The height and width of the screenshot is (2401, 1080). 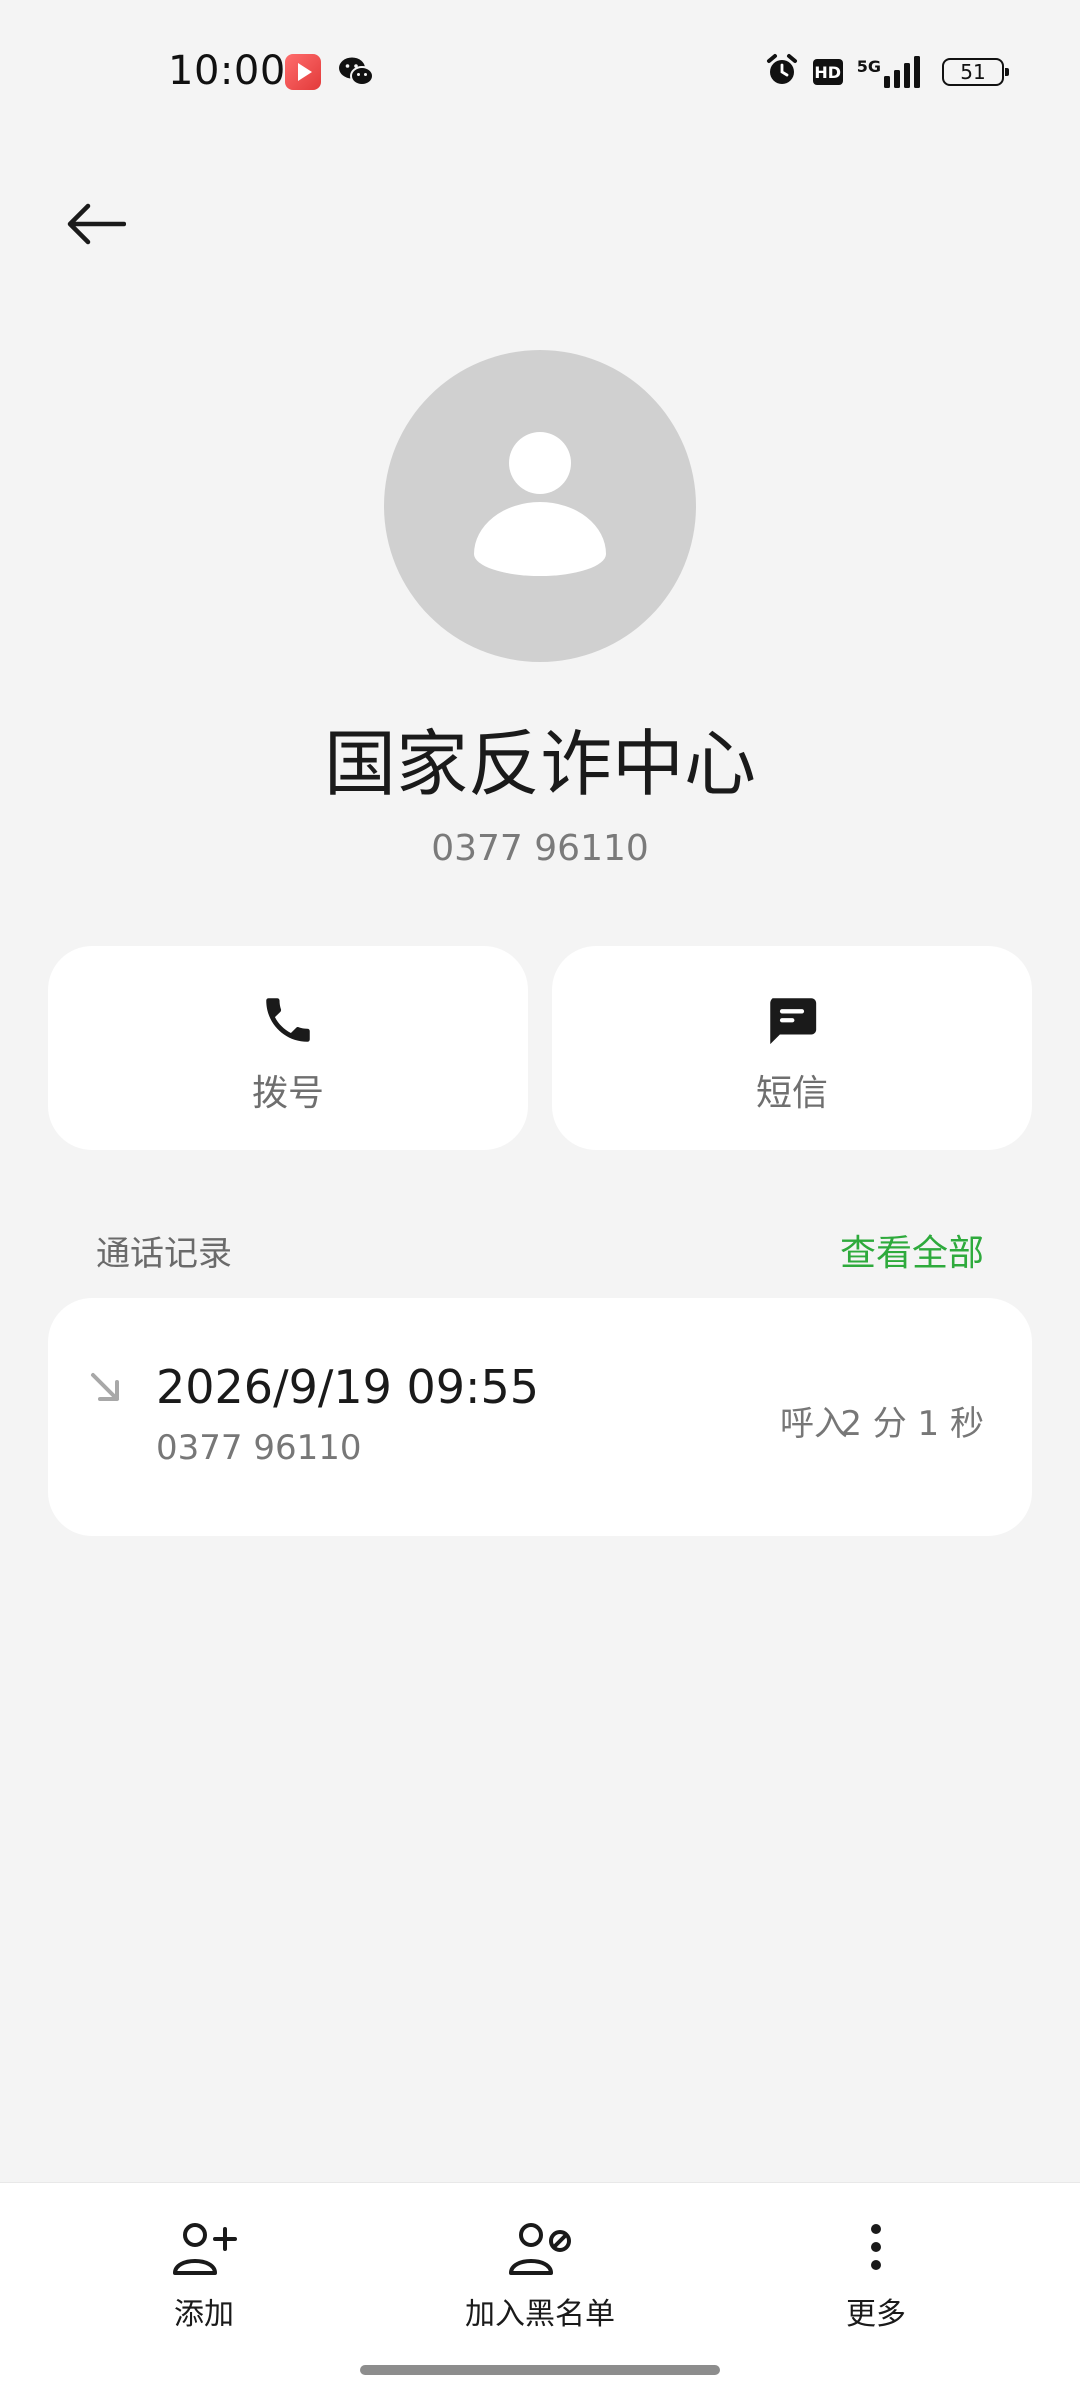 I want to click on signal-icon: 5G, so click(x=892, y=72).